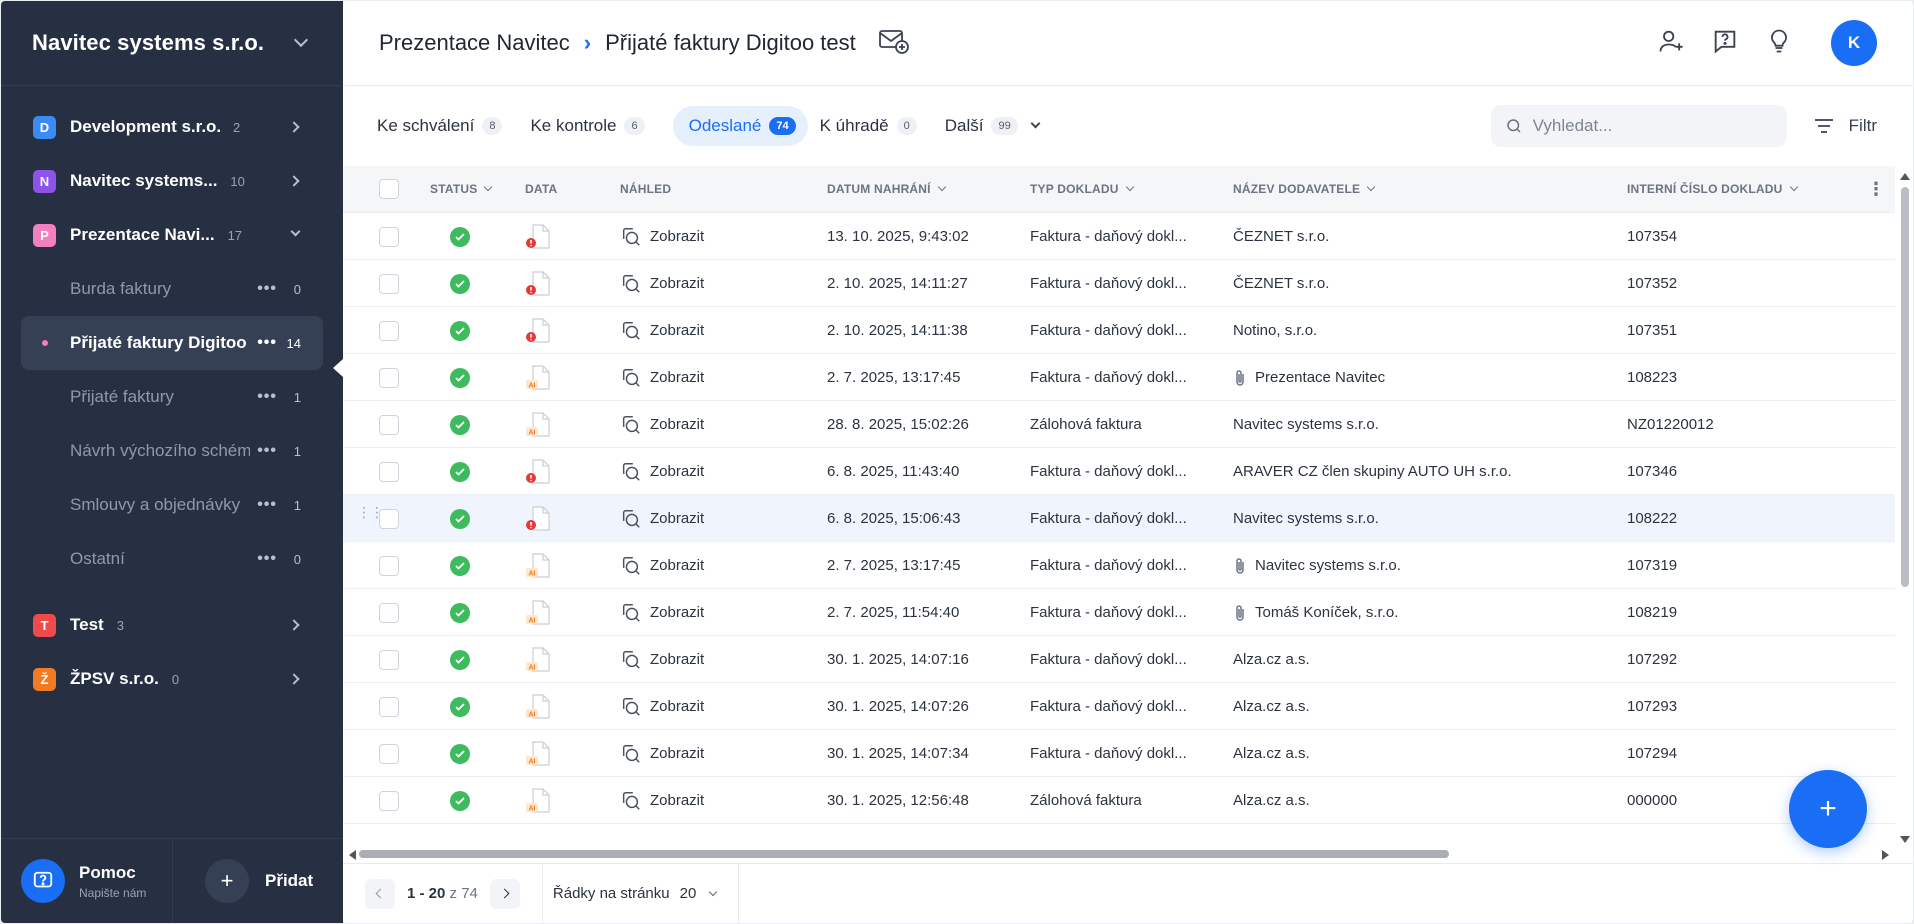 This screenshot has width=1914, height=924. What do you see at coordinates (172, 43) in the screenshot?
I see `org-switcher: Navitec systems s.r.o.` at bounding box center [172, 43].